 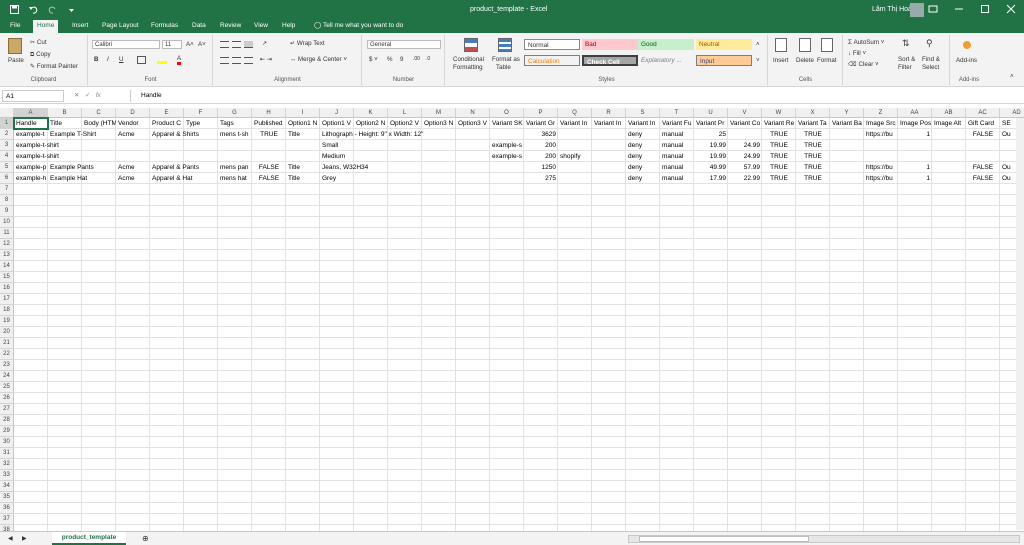 I want to click on enter-icon: ✓, so click(x=87, y=95).